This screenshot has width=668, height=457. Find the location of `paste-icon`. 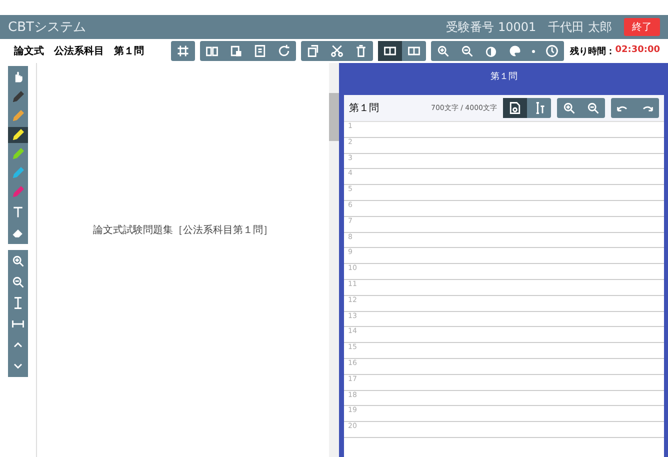

paste-icon is located at coordinates (236, 51).